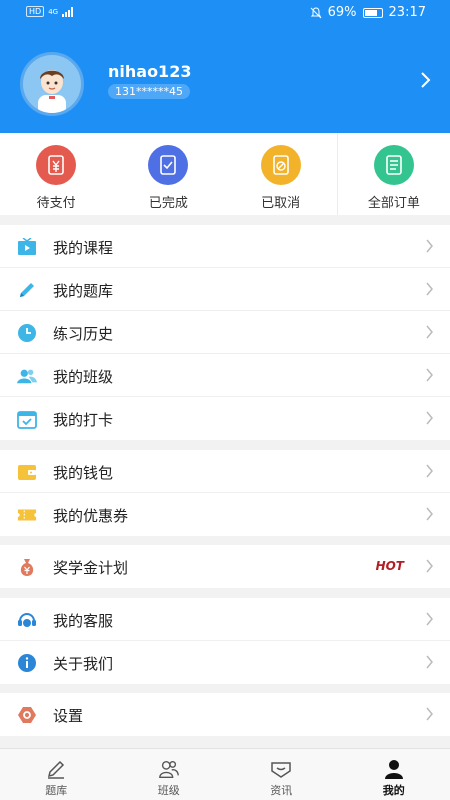  Describe the element at coordinates (56, 165) in the screenshot. I see `yen-icon` at that location.